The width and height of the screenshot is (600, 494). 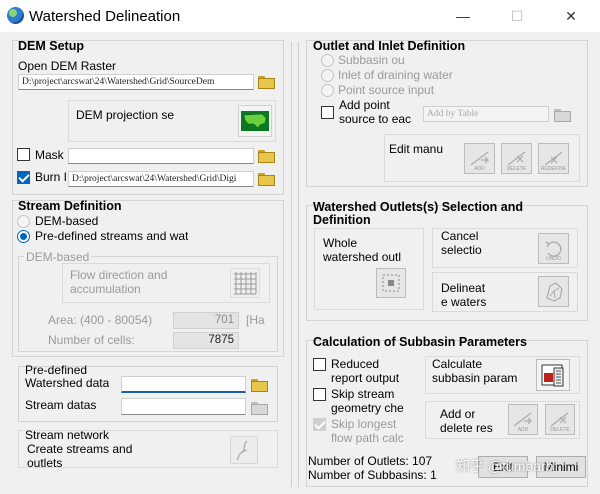 I want to click on stream-network-line-1: Create streams and, so click(x=80, y=449).